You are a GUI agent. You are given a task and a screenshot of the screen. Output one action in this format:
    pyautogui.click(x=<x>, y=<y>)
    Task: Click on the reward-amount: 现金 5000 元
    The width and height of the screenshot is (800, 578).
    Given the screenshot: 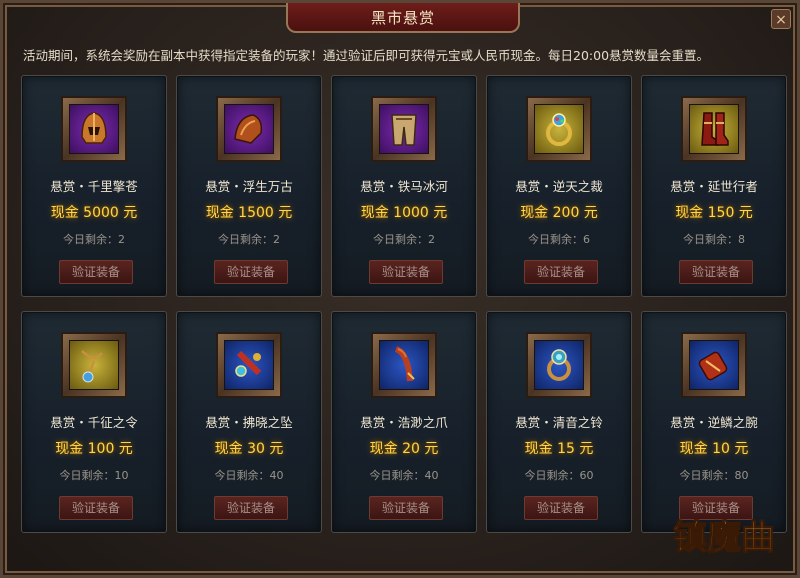 What is the action you would take?
    pyautogui.click(x=94, y=213)
    